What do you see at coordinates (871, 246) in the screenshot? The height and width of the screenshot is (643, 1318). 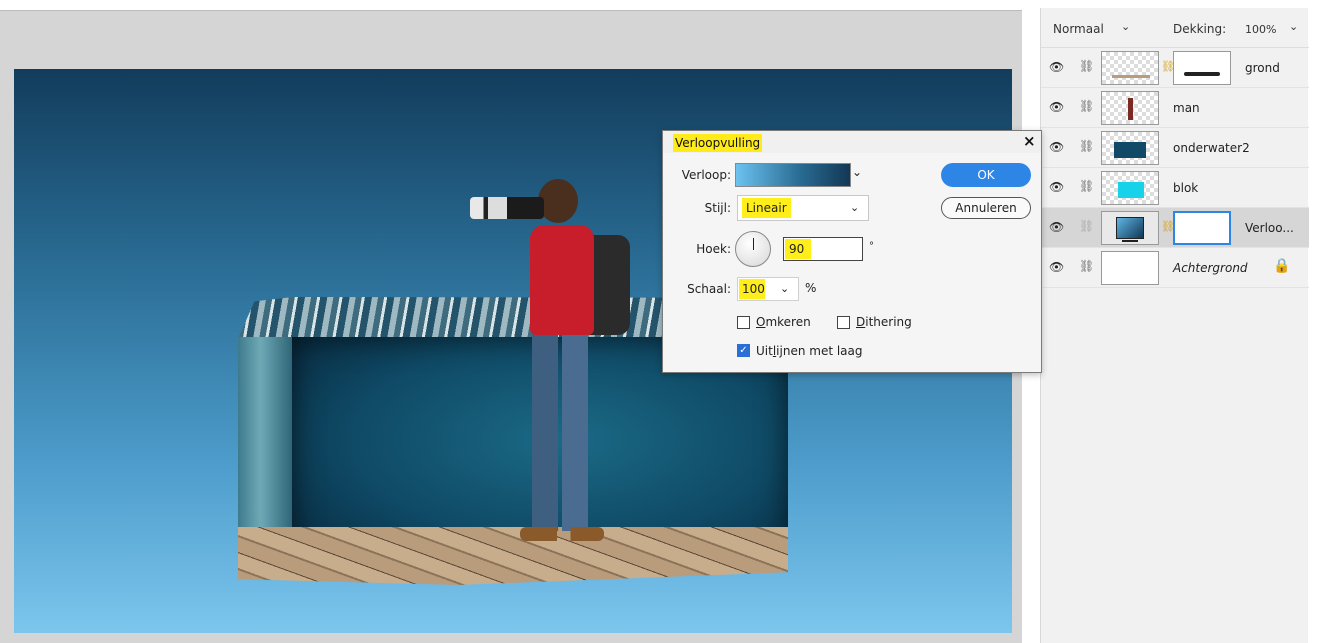 I see `degree-unit: °` at bounding box center [871, 246].